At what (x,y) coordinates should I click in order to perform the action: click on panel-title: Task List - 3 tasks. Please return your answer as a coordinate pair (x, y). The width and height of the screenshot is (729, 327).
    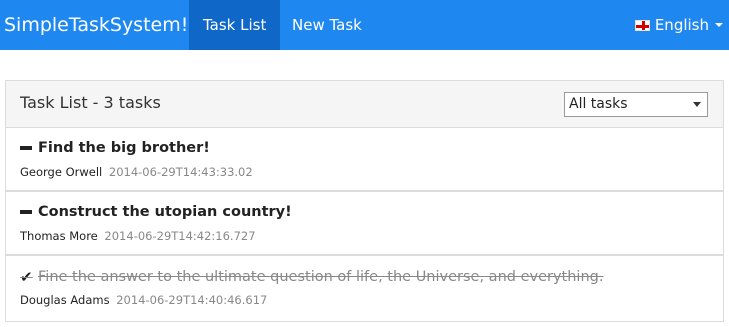
    Looking at the image, I should click on (90, 102).